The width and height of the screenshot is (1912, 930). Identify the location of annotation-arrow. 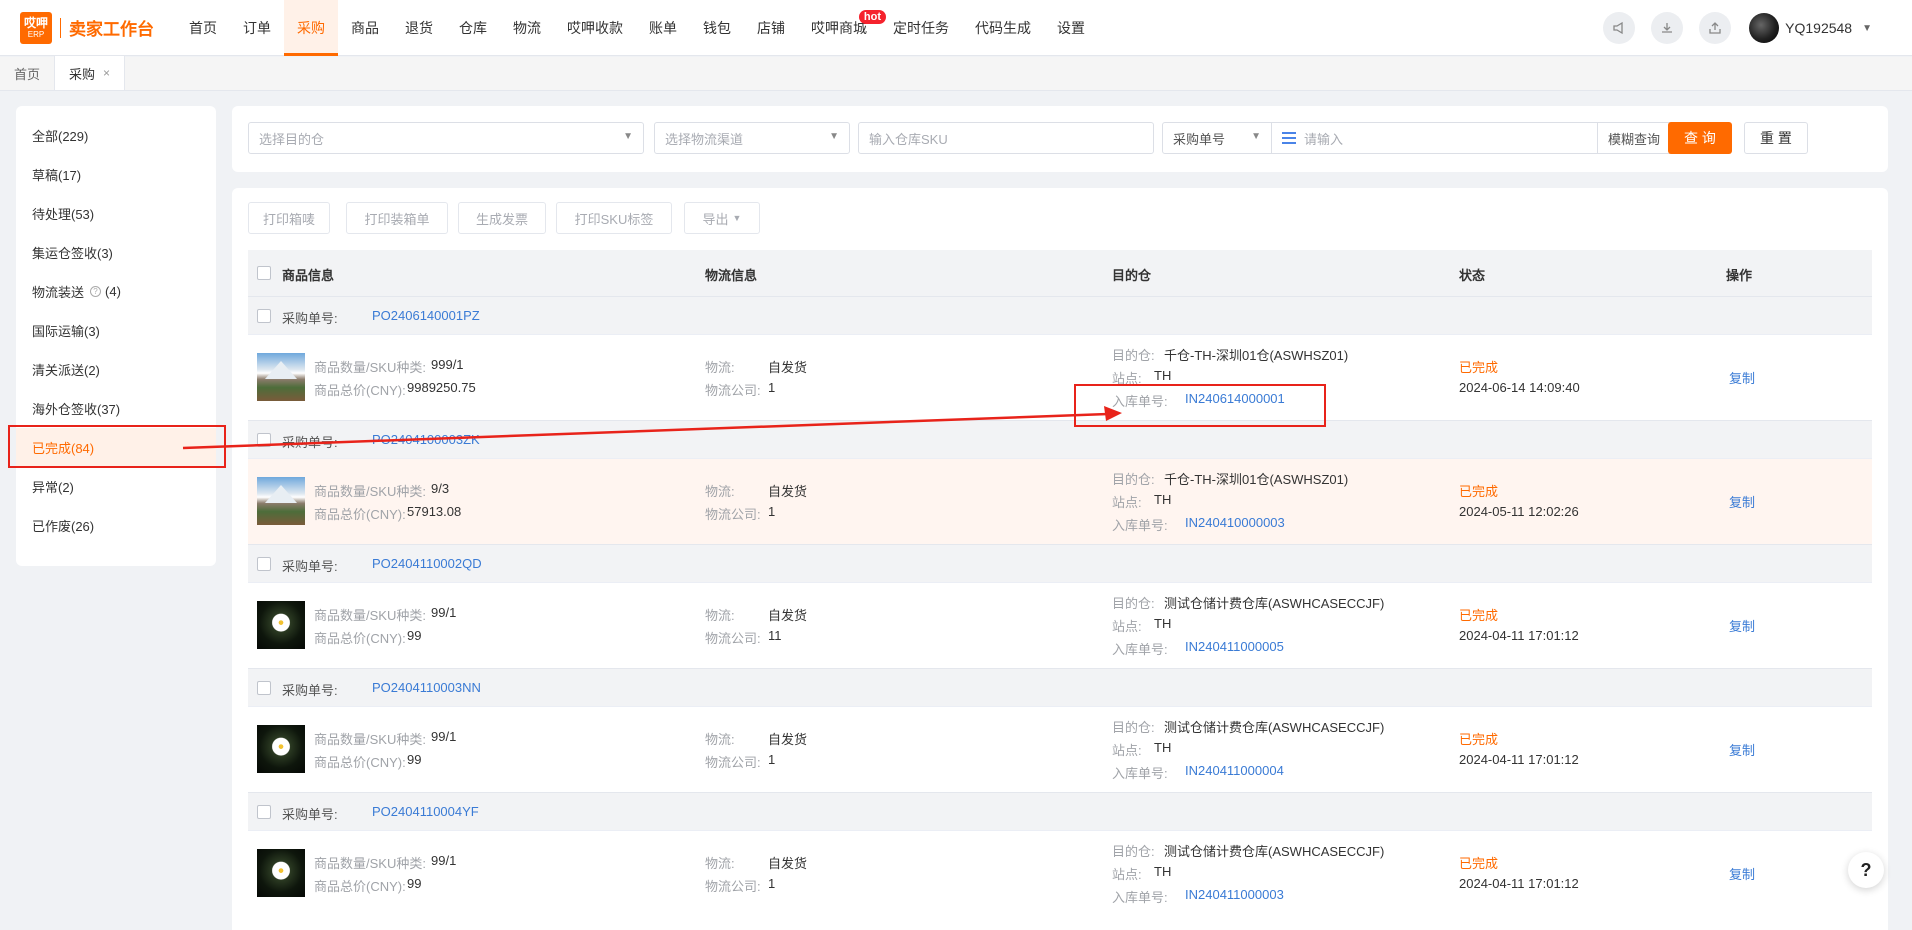
(652, 428).